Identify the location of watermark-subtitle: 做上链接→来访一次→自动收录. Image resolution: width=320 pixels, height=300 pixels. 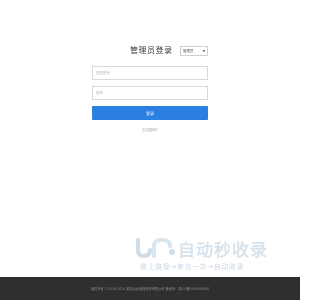
(192, 267).